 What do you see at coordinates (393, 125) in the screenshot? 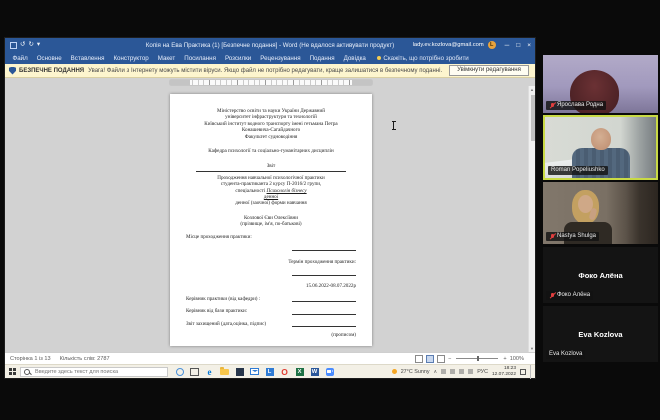
I see `text-cursor-pointer` at bounding box center [393, 125].